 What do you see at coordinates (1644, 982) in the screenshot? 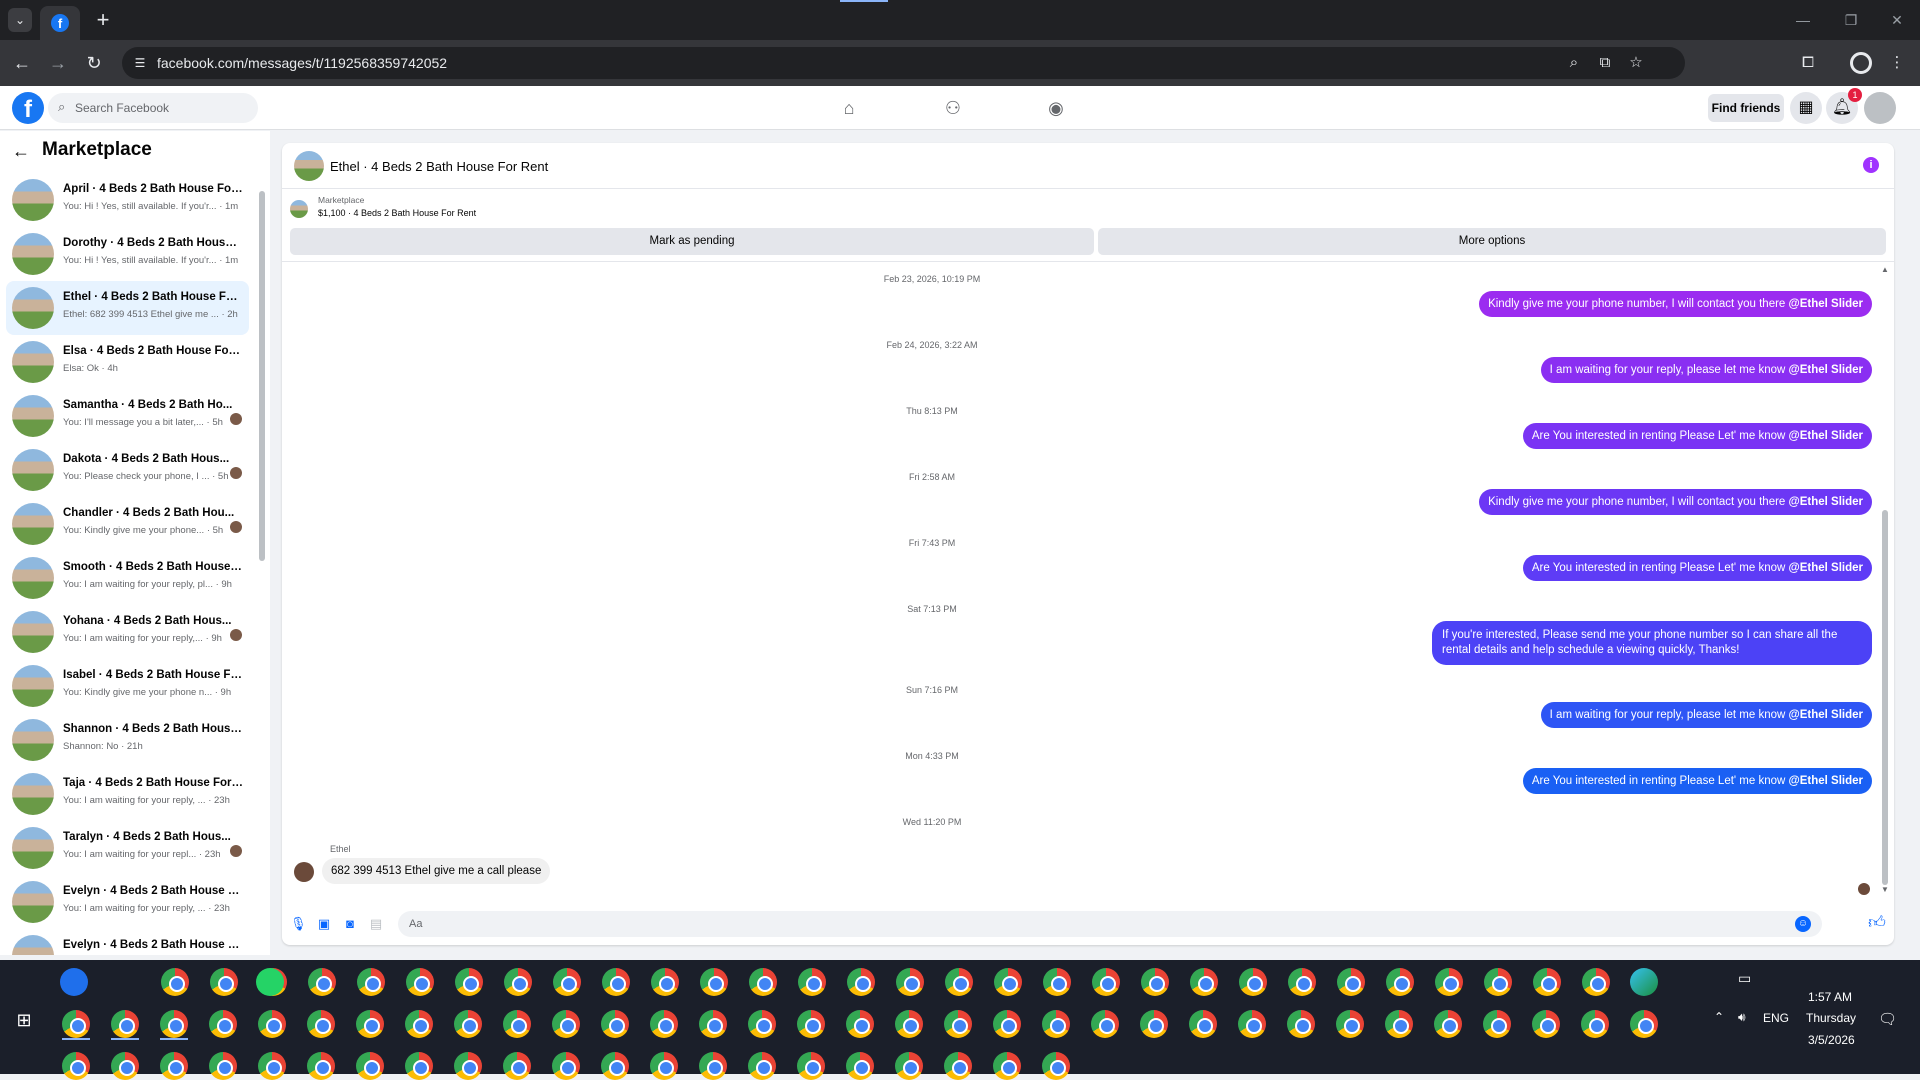
I see `edge-icon` at bounding box center [1644, 982].